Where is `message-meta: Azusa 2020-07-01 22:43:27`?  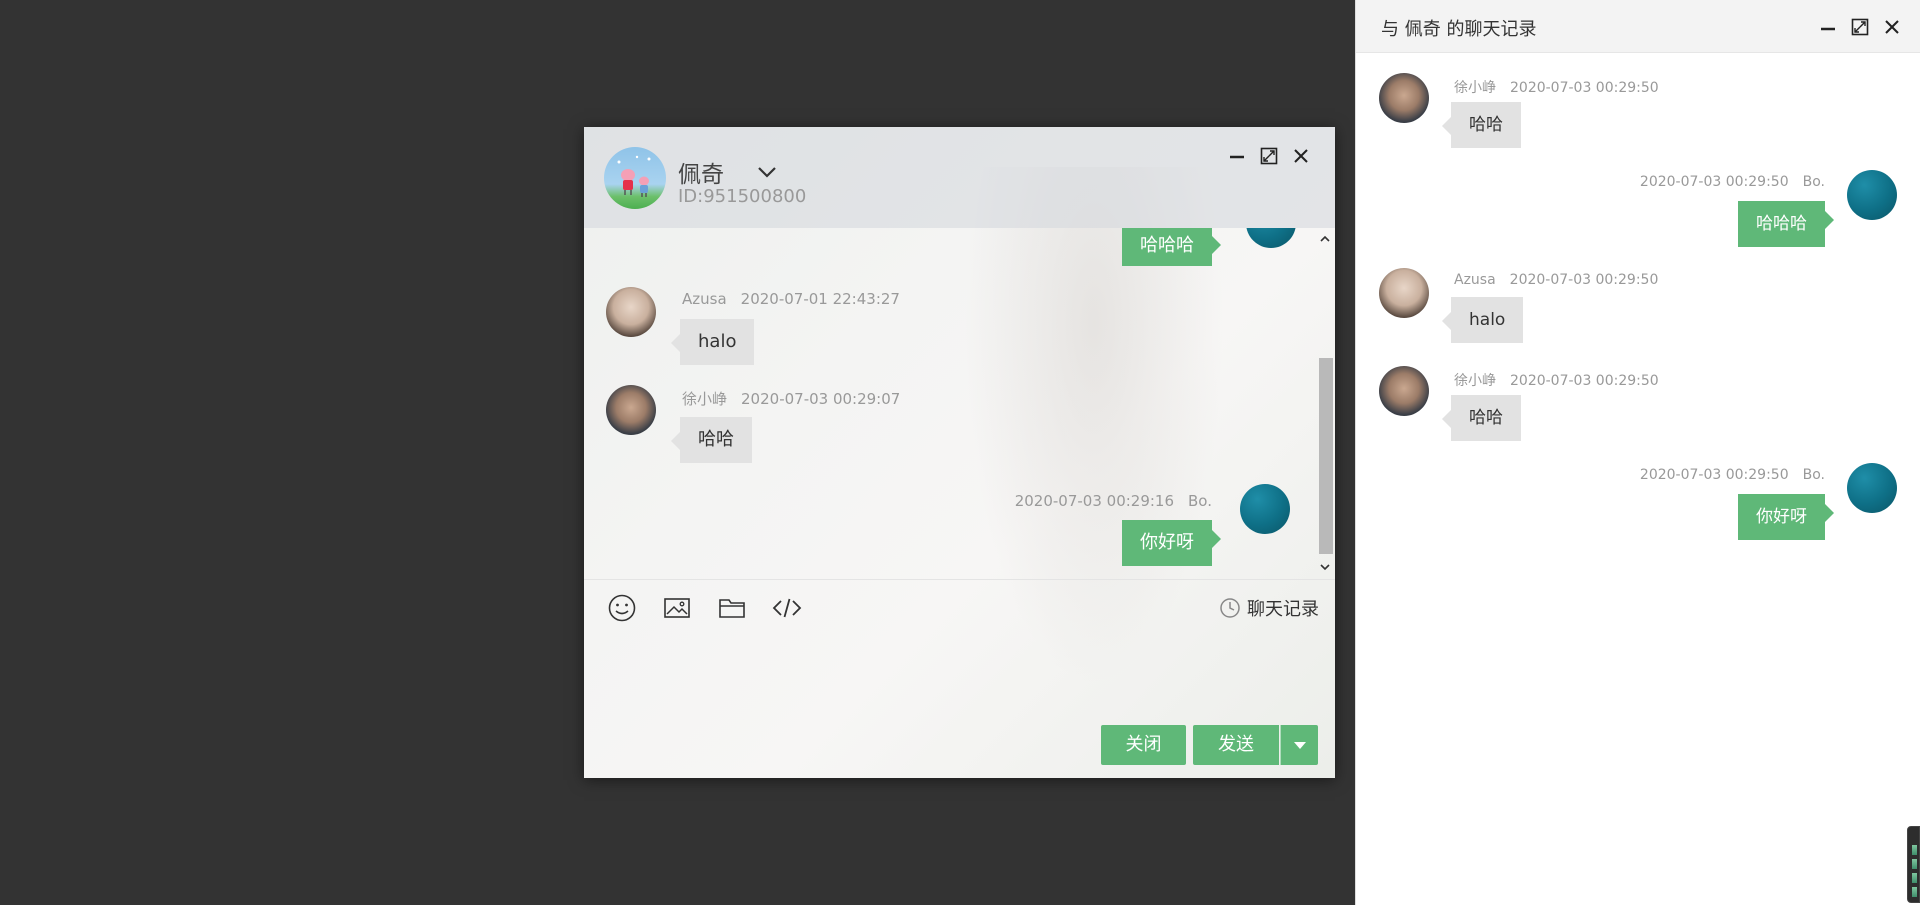 message-meta: Azusa 2020-07-01 22:43:27 is located at coordinates (791, 299).